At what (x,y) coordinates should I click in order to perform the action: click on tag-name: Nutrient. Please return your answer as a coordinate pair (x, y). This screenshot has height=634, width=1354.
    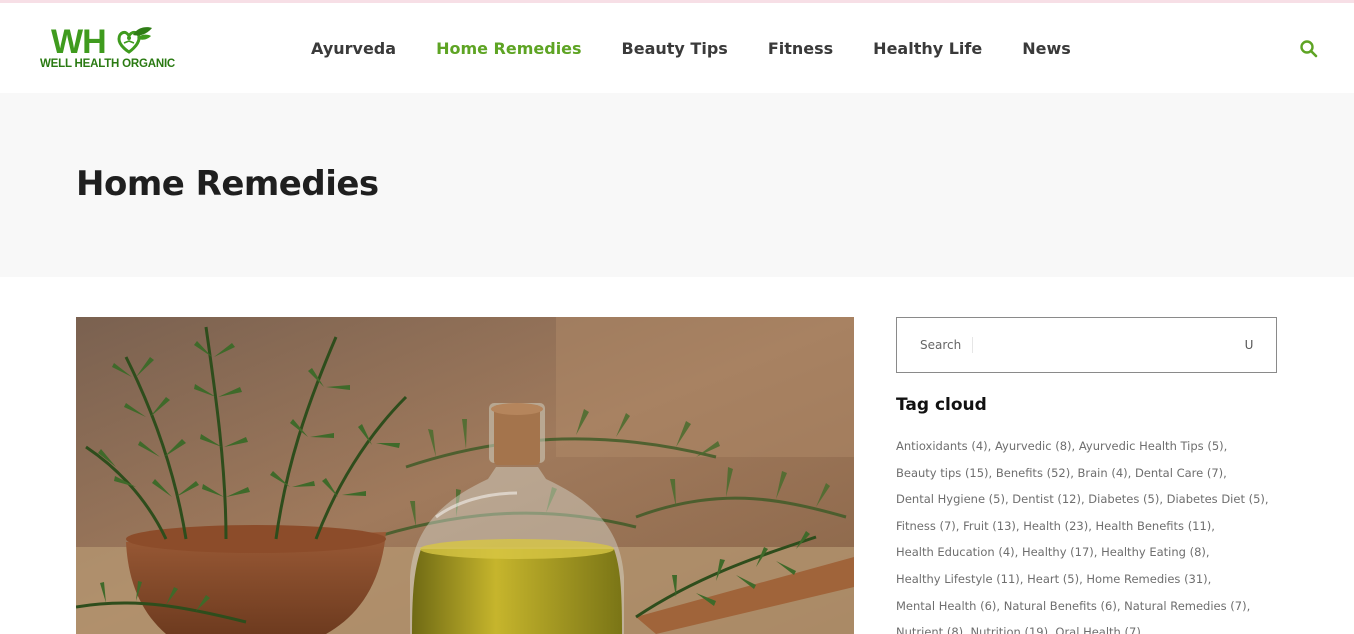
    Looking at the image, I should click on (920, 629).